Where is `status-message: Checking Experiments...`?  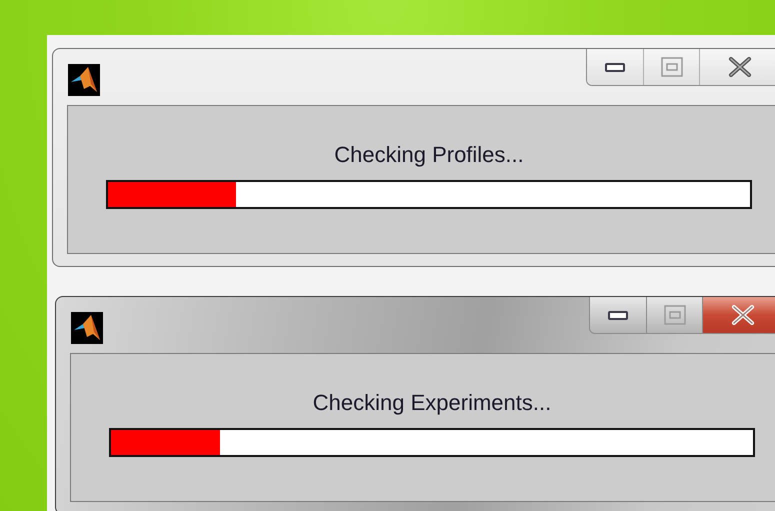
status-message: Checking Experiments... is located at coordinates (432, 403).